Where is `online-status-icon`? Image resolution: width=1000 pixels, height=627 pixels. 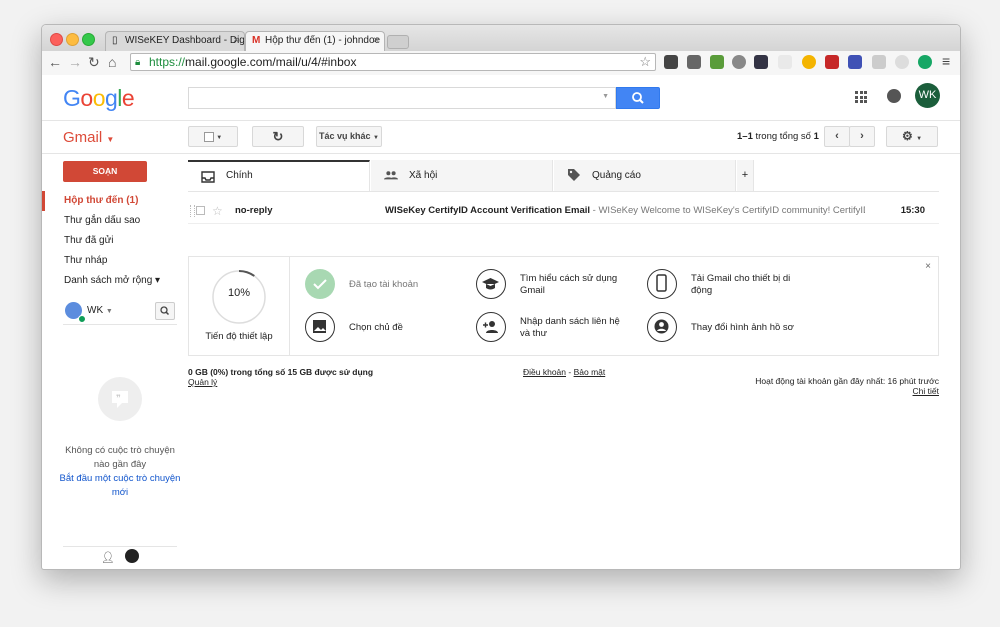 online-status-icon is located at coordinates (82, 319).